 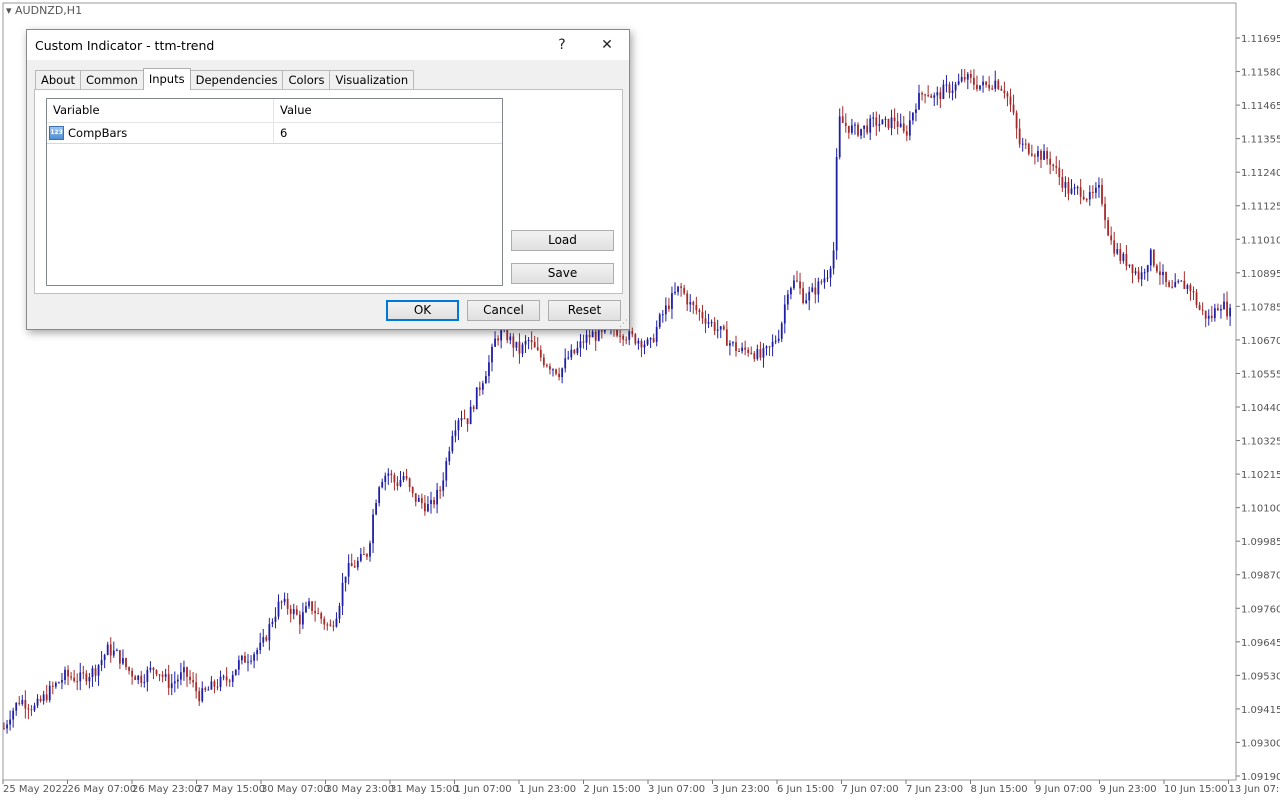 I want to click on ok-button: OK, so click(x=422, y=310).